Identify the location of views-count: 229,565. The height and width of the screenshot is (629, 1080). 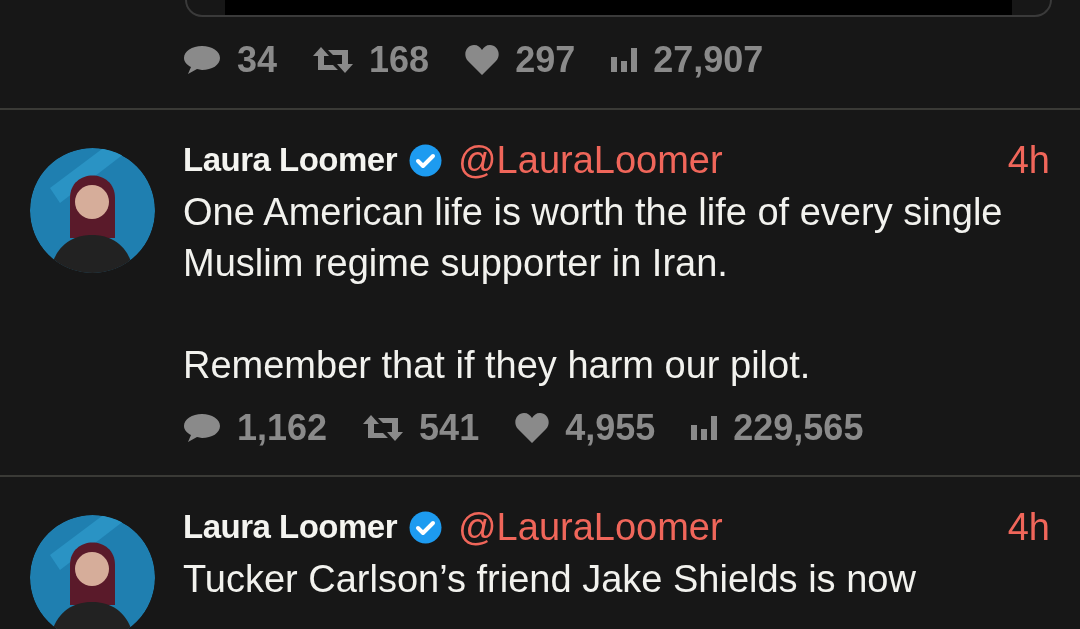
(798, 428).